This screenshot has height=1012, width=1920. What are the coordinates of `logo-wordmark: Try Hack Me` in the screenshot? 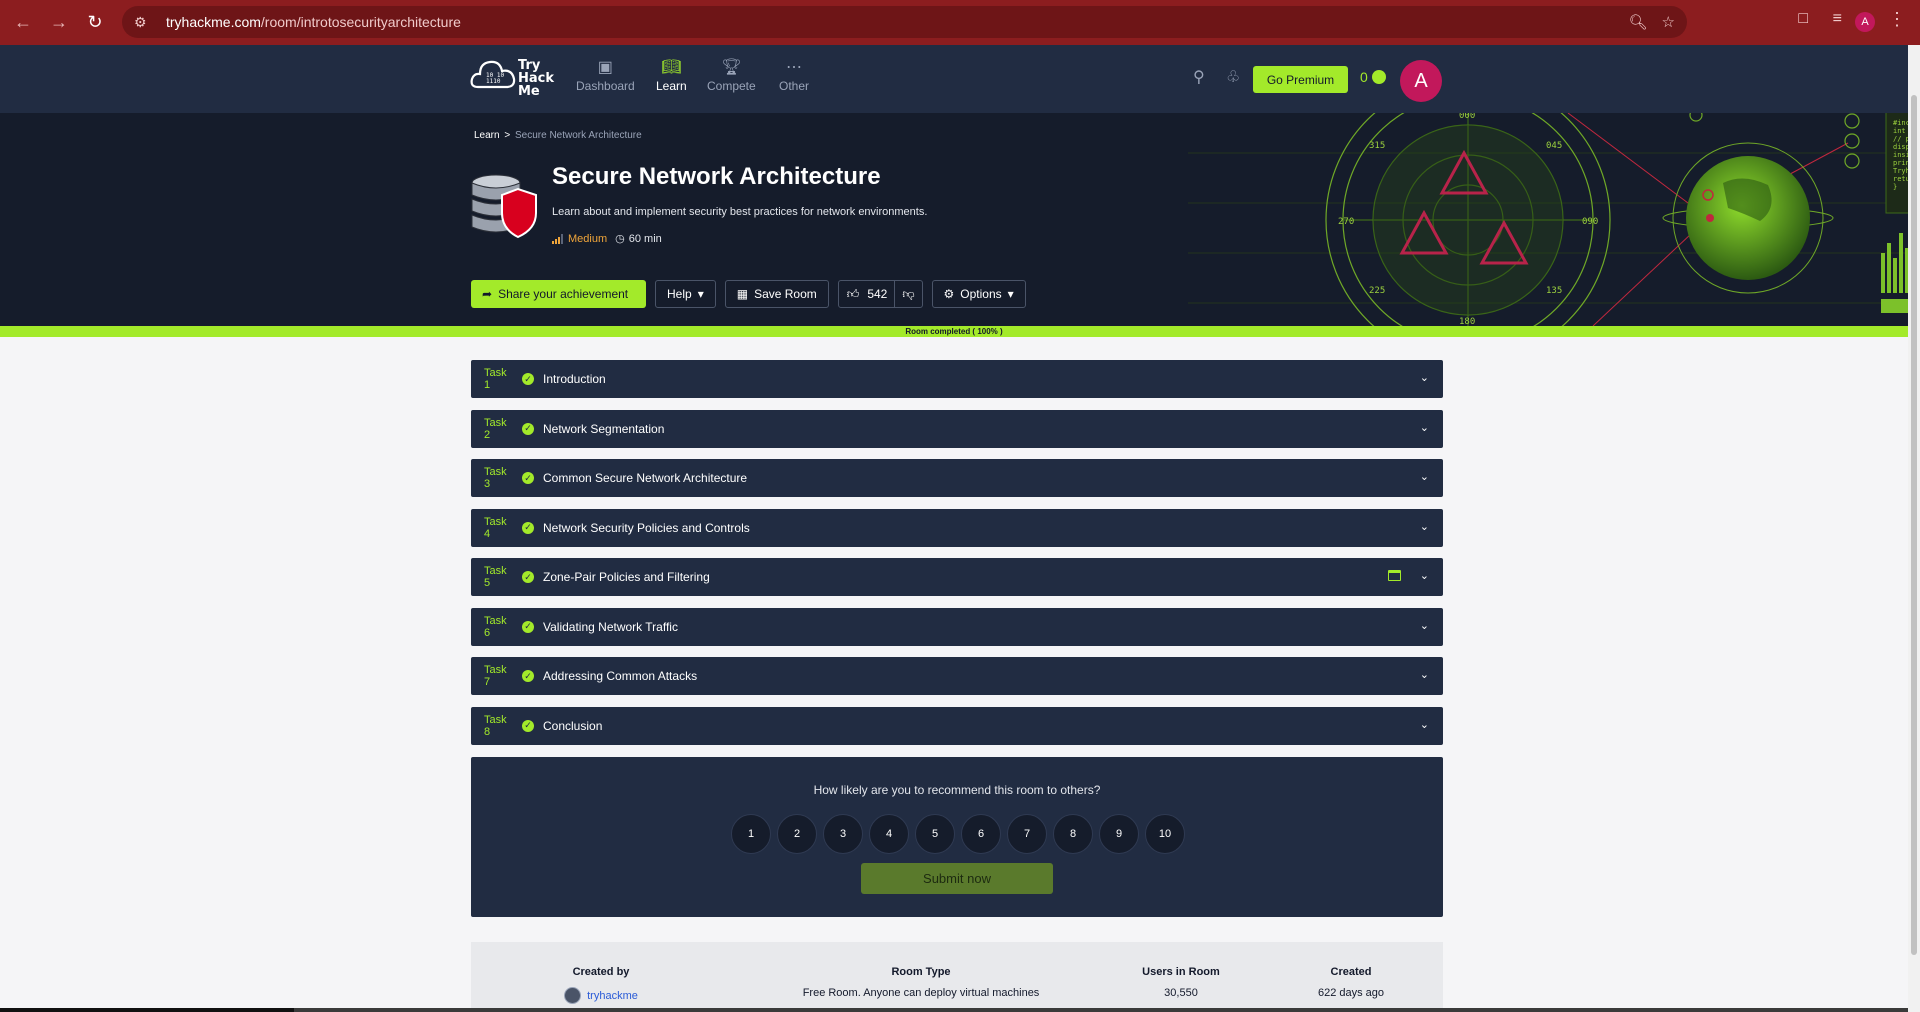 It's located at (536, 78).